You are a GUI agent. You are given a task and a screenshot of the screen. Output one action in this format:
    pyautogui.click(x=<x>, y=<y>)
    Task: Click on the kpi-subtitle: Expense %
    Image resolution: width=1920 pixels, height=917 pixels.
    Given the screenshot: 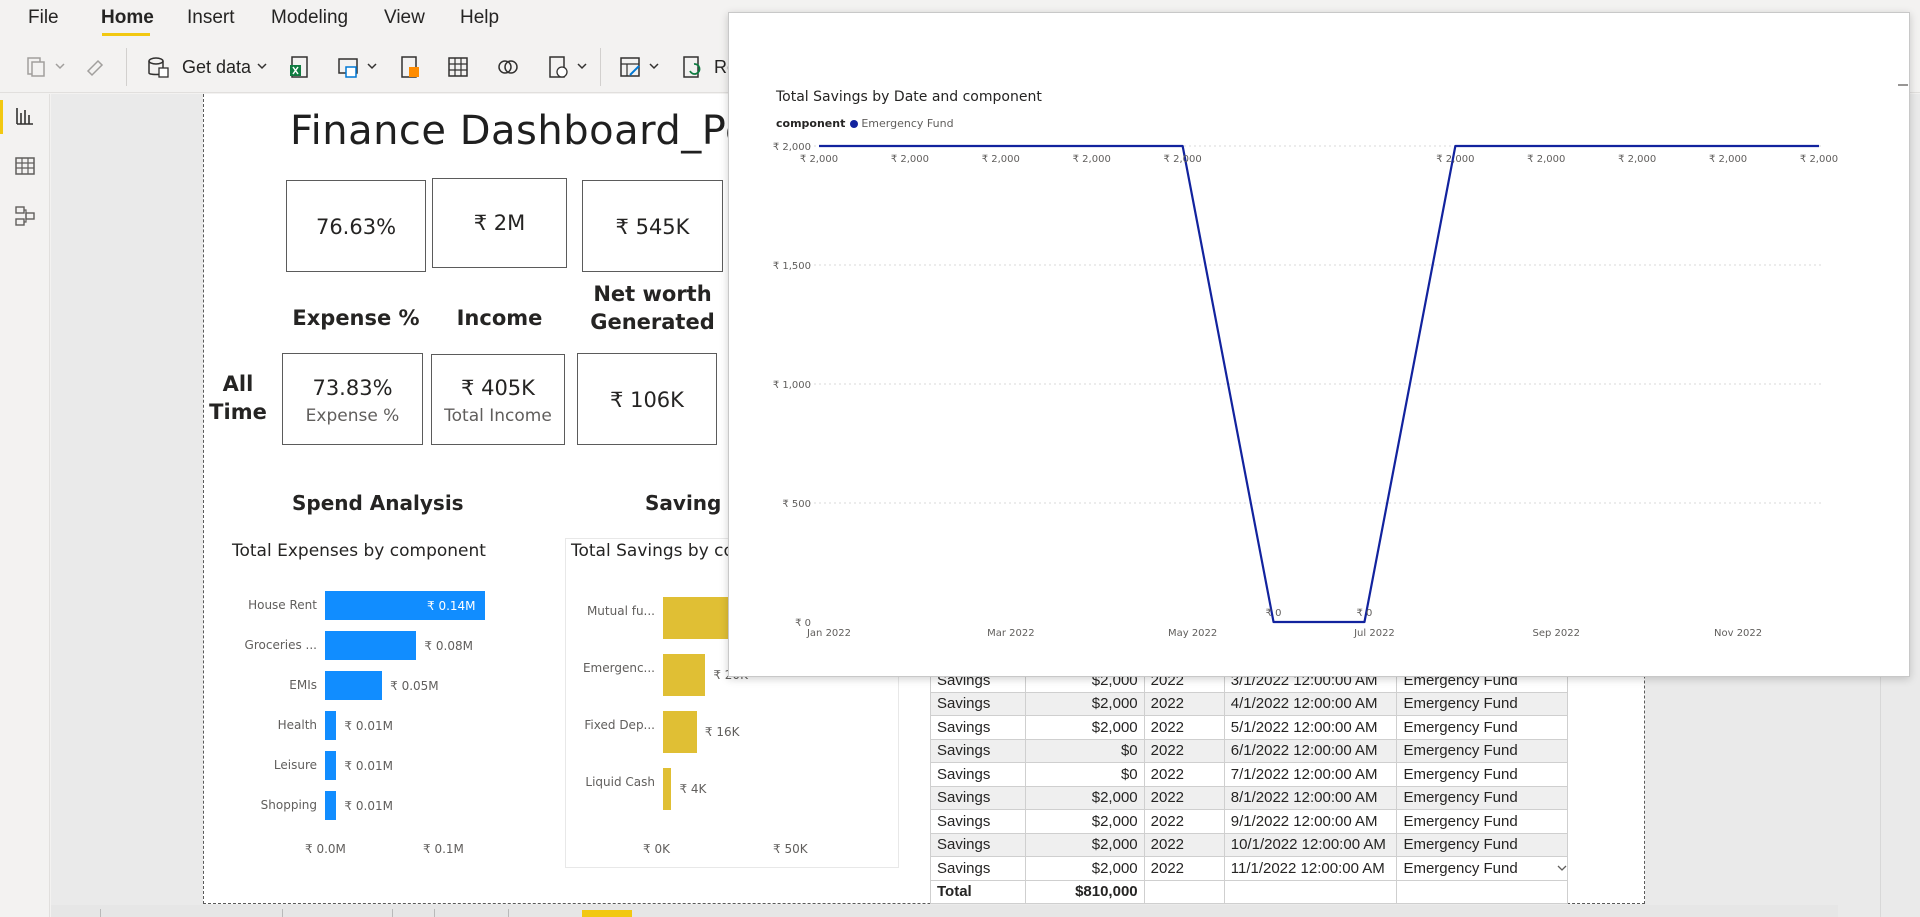 What is the action you would take?
    pyautogui.click(x=352, y=416)
    